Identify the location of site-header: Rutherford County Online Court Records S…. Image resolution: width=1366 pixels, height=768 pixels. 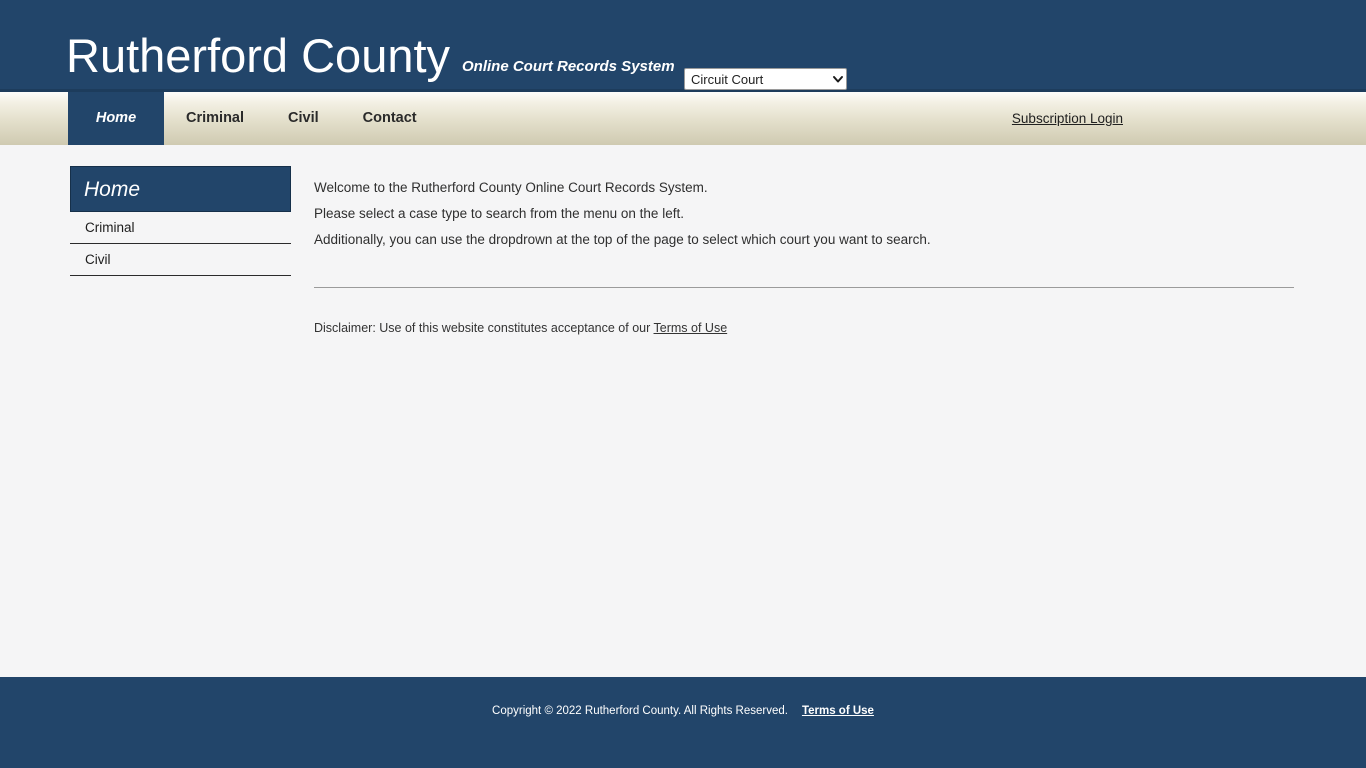
(683, 46).